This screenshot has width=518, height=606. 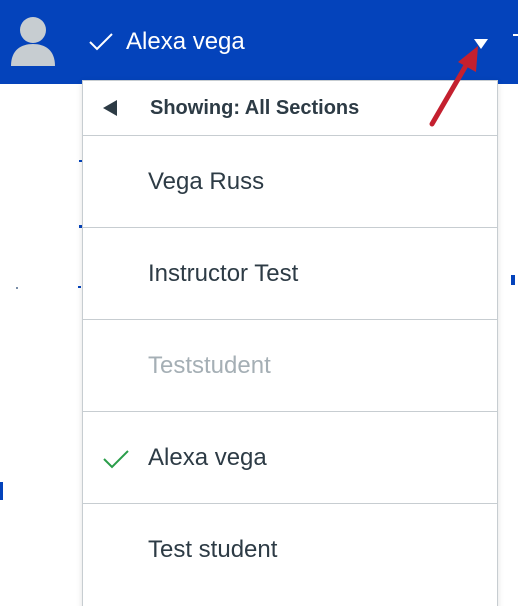 What do you see at coordinates (290, 366) in the screenshot?
I see `menu-item-teststudent: Teststudent` at bounding box center [290, 366].